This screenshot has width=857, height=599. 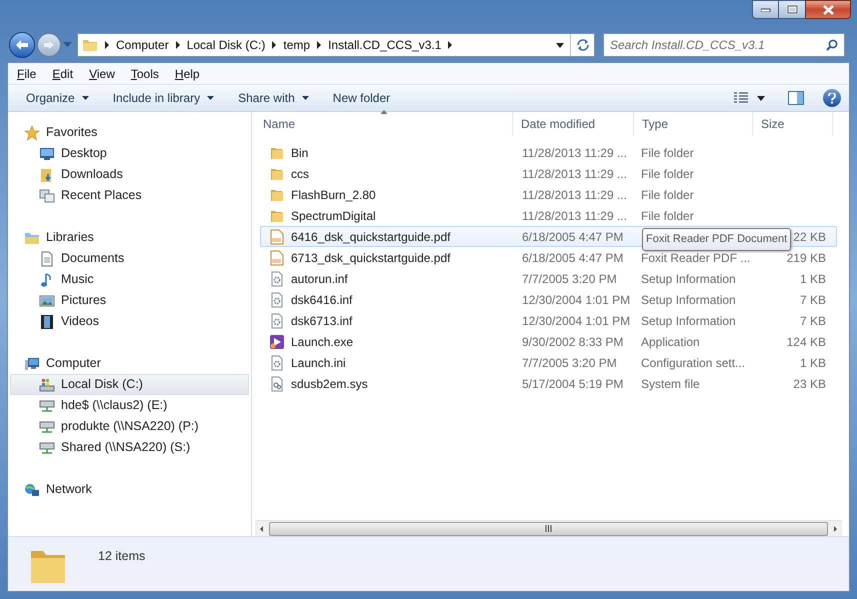 What do you see at coordinates (129, 447) in the screenshot?
I see `sidebar-item: Shared (\\NSA220) (S:)` at bounding box center [129, 447].